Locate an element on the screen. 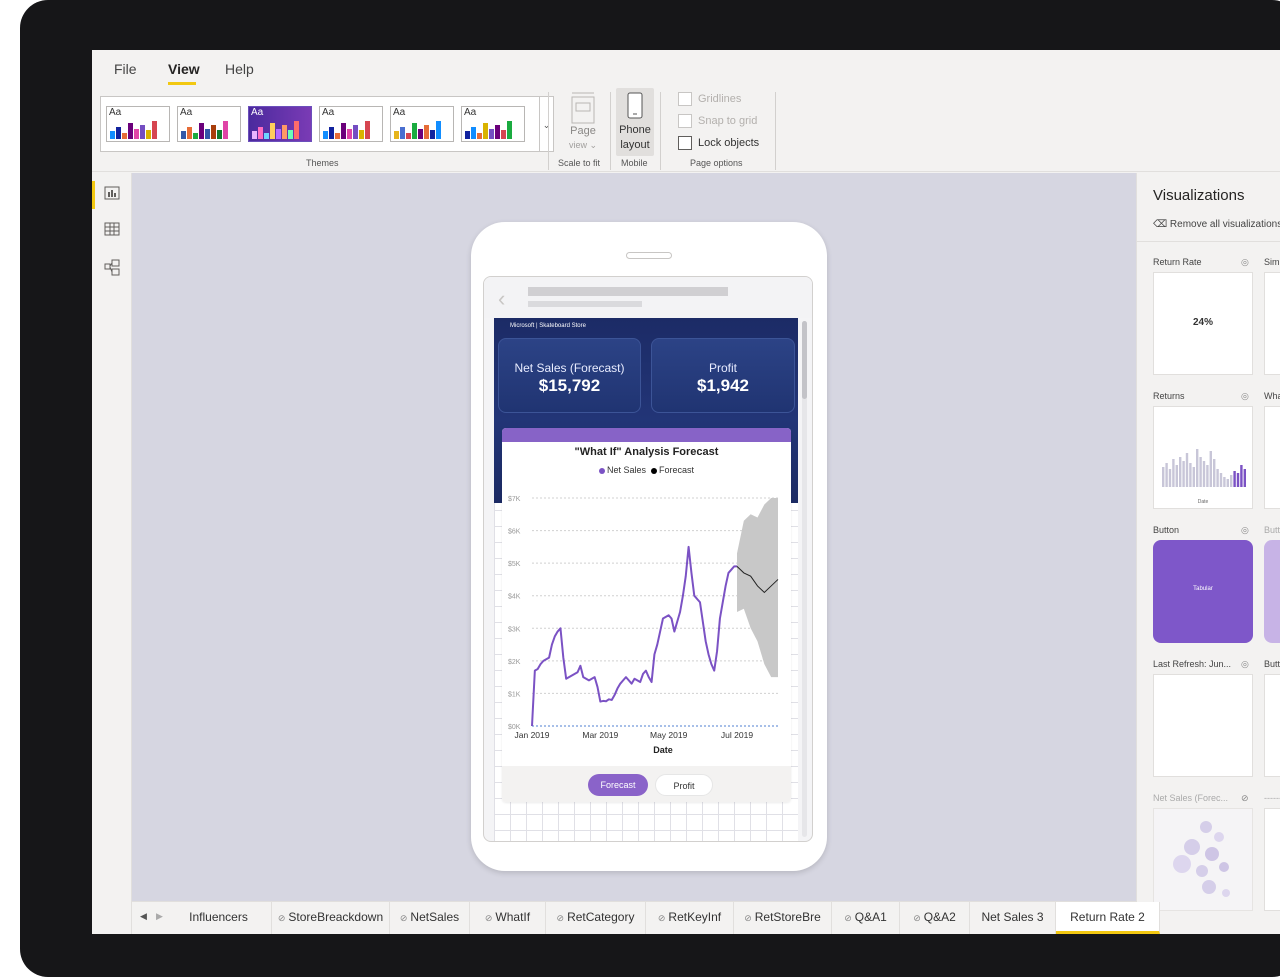  ribbon-divider is located at coordinates (660, 131).